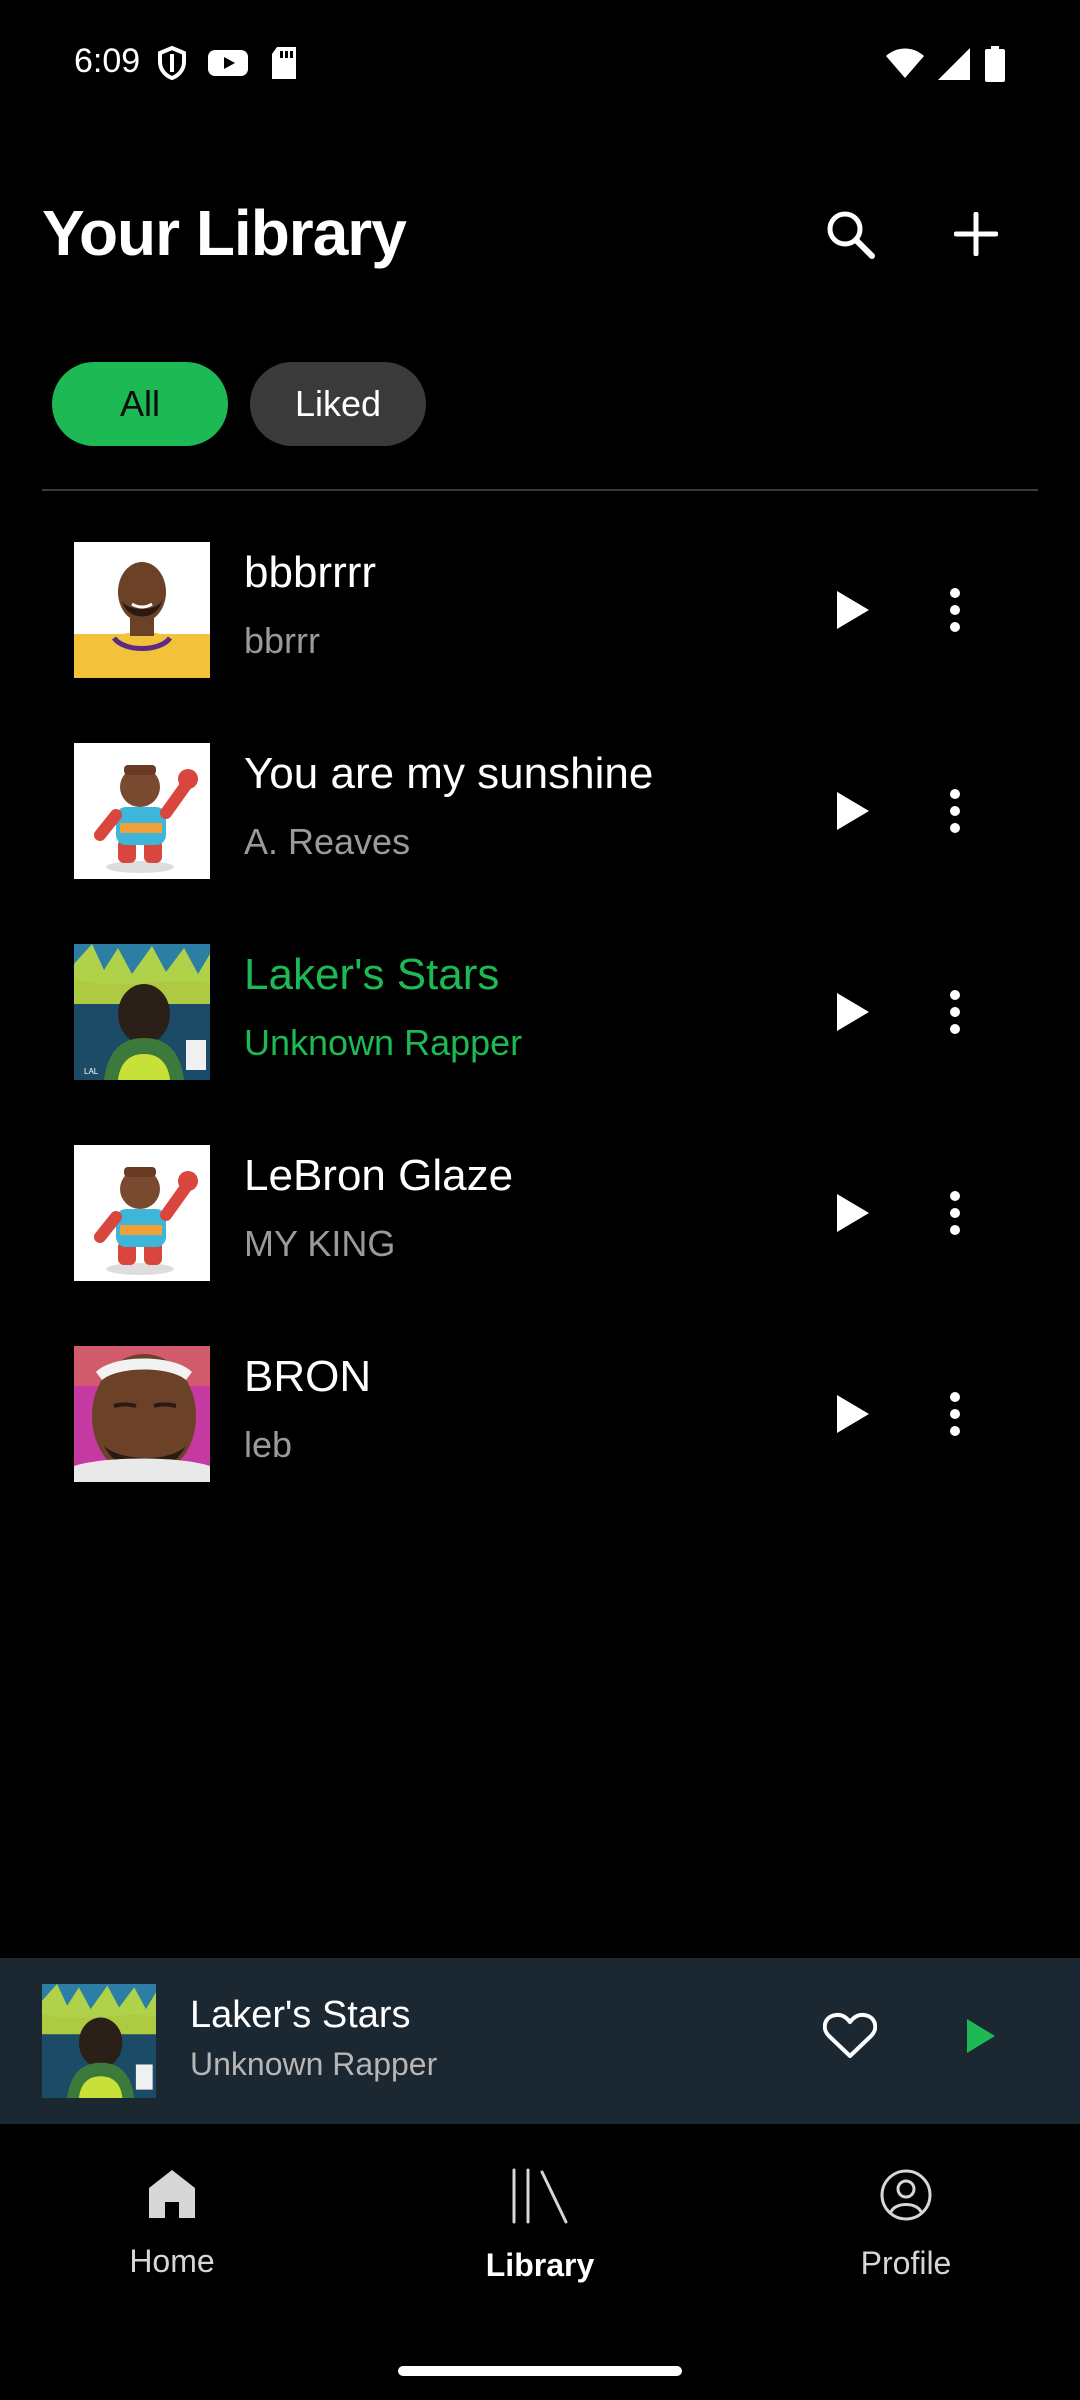 The width and height of the screenshot is (1080, 2400). What do you see at coordinates (327, 841) in the screenshot?
I see `track-artist: A. Reaves` at bounding box center [327, 841].